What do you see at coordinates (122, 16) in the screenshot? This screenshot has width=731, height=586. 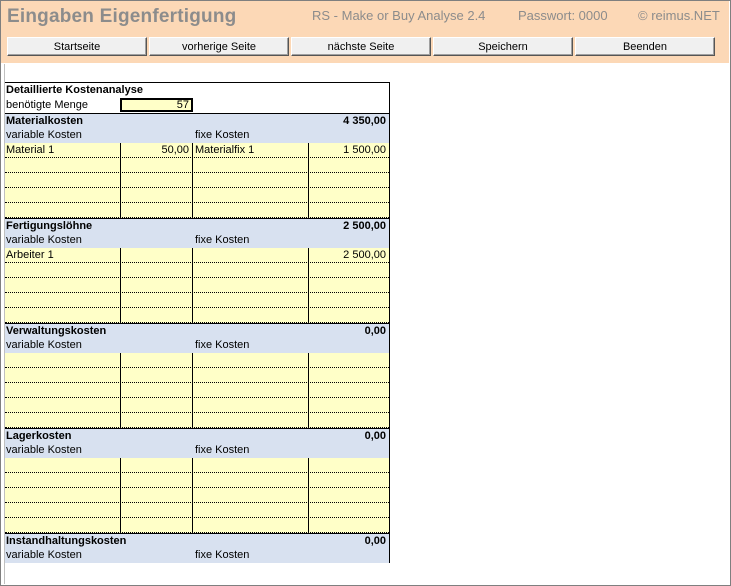 I see `page-title: Eingaben Eigenfertigung` at bounding box center [122, 16].